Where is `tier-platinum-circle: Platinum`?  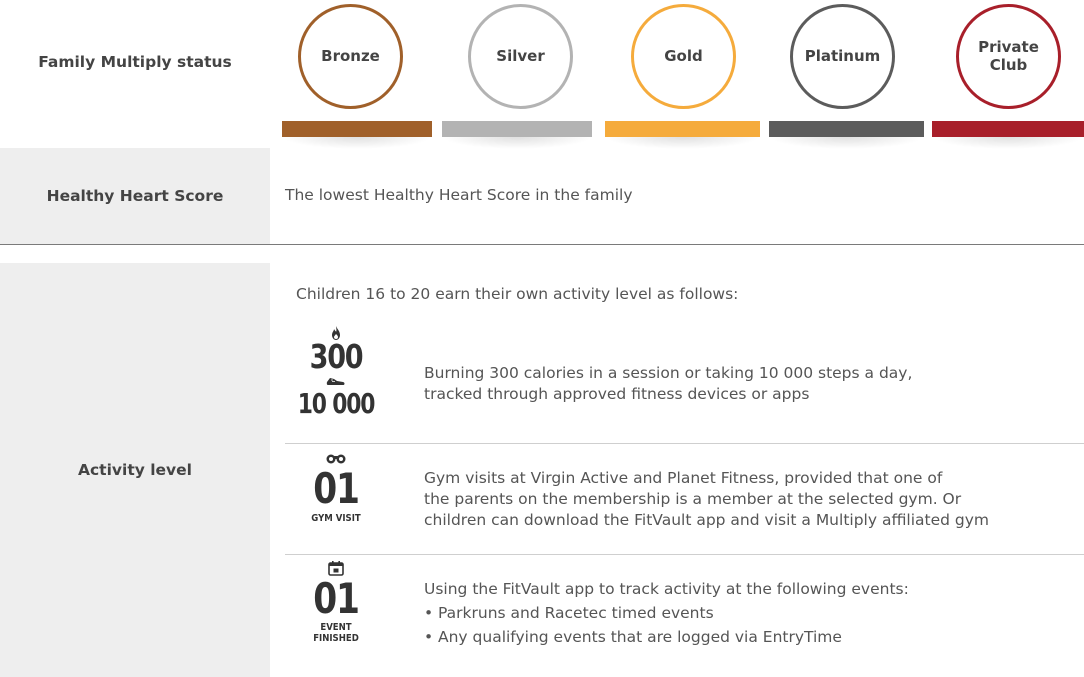 tier-platinum-circle: Platinum is located at coordinates (842, 56).